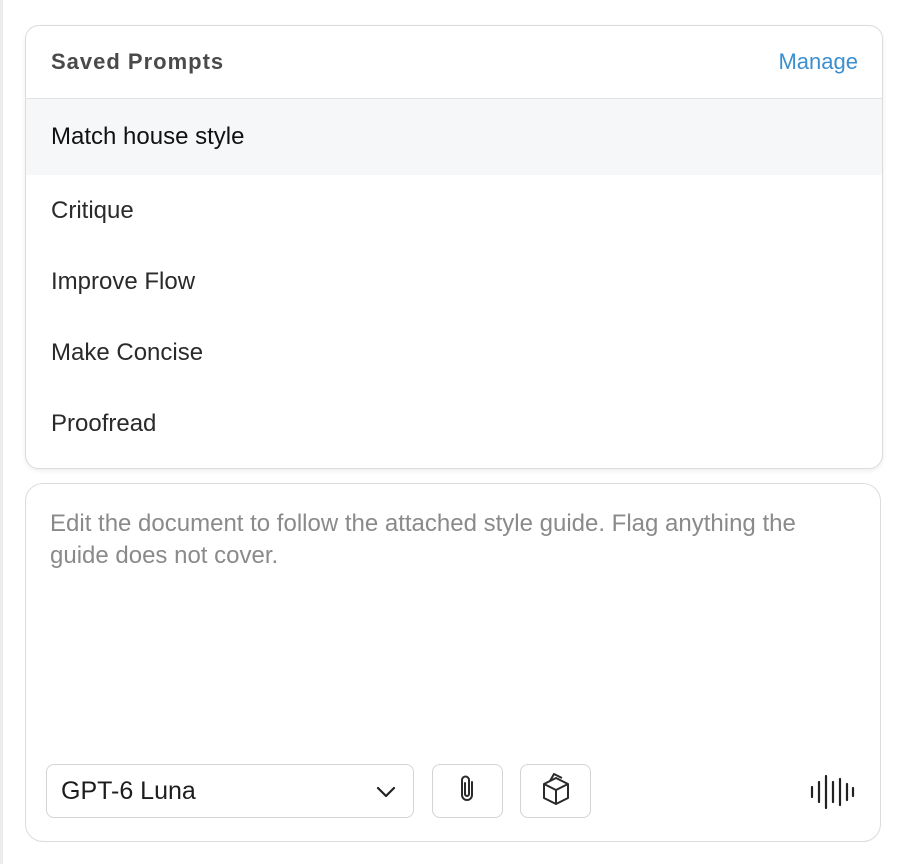 This screenshot has width=904, height=864. What do you see at coordinates (454, 352) in the screenshot?
I see `prompt-item-make-concise: Make Concise` at bounding box center [454, 352].